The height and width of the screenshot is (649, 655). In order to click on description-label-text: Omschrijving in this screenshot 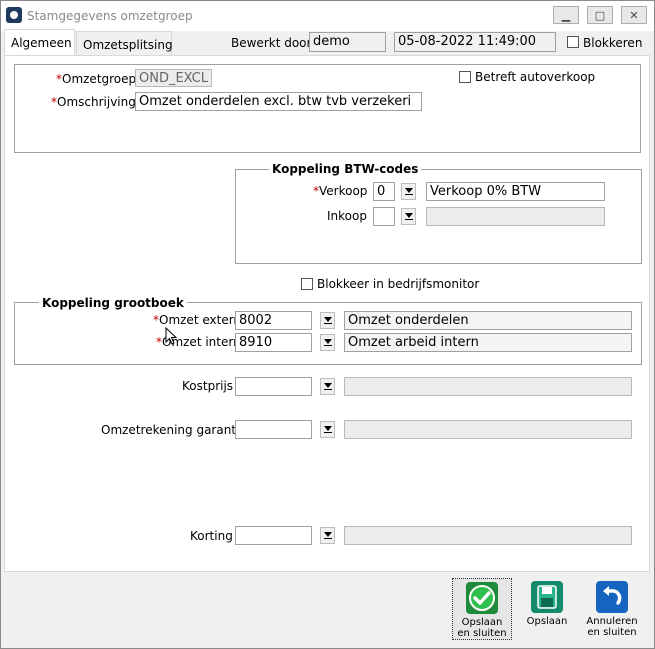, I will do `click(96, 102)`.